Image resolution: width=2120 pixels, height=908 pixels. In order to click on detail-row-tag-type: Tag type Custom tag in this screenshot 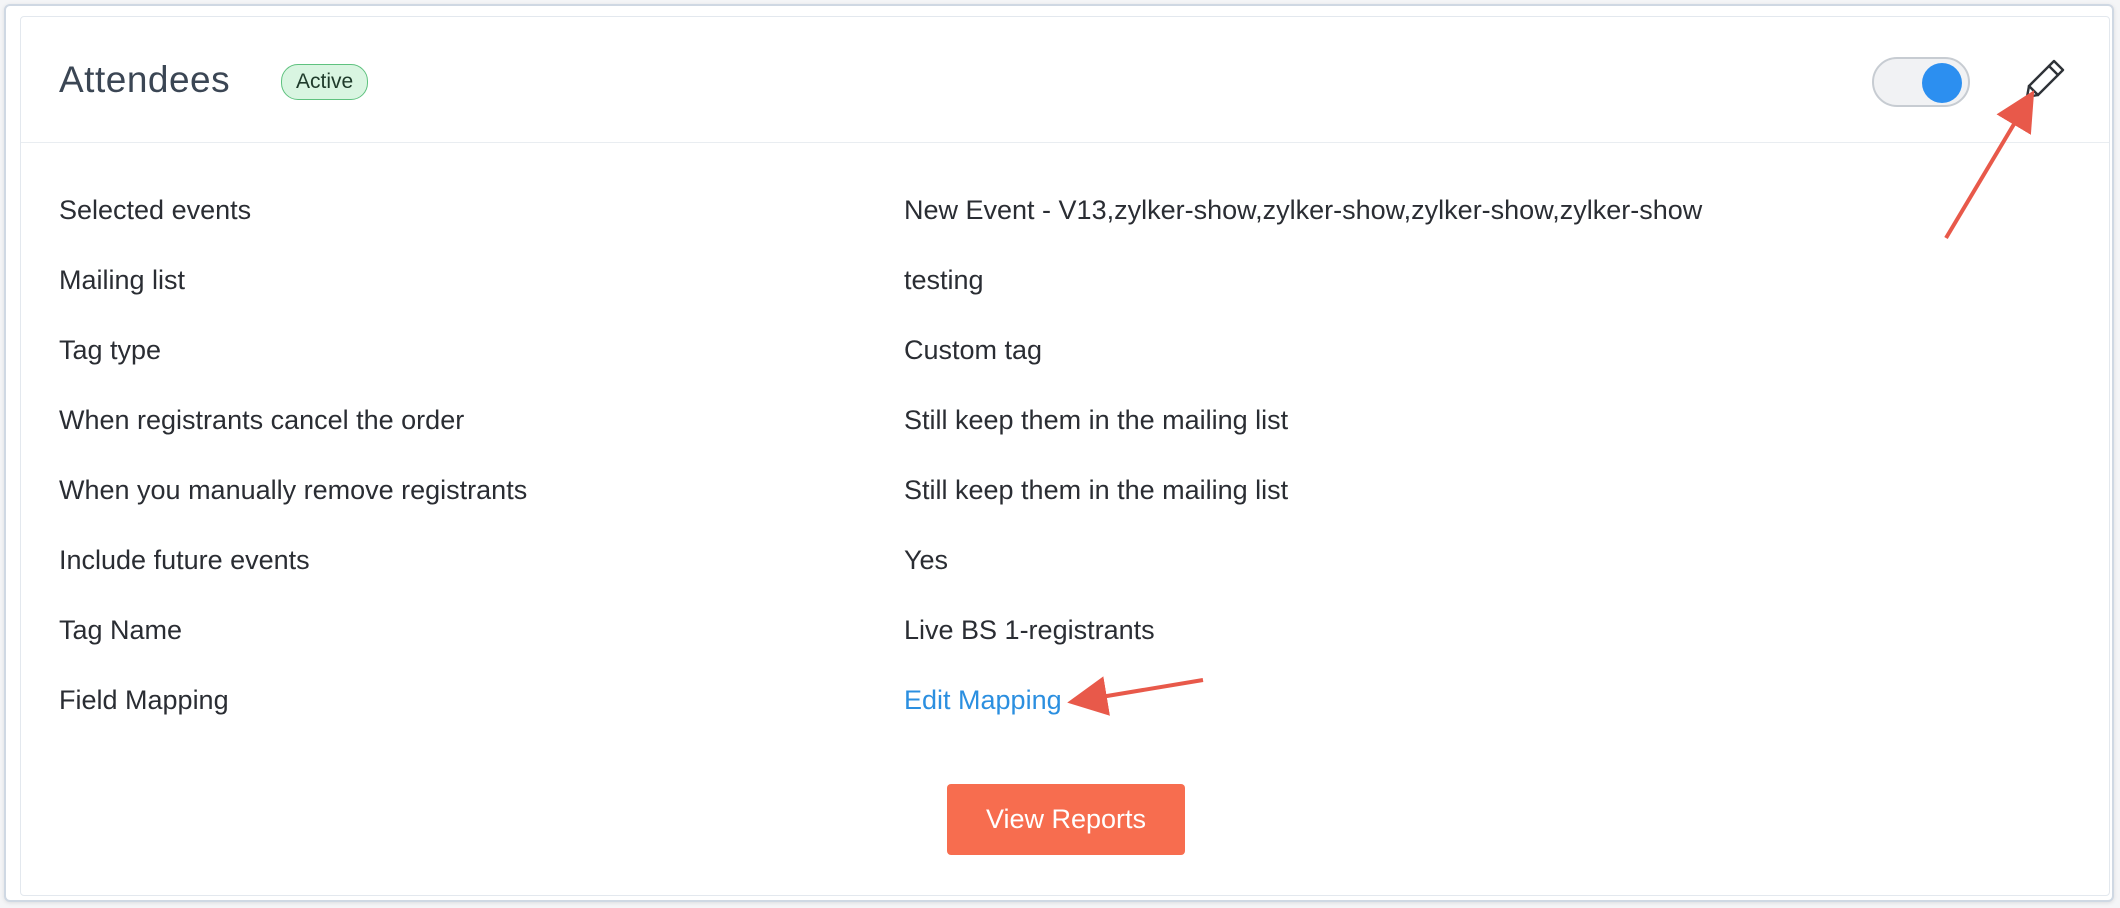, I will do `click(1065, 355)`.